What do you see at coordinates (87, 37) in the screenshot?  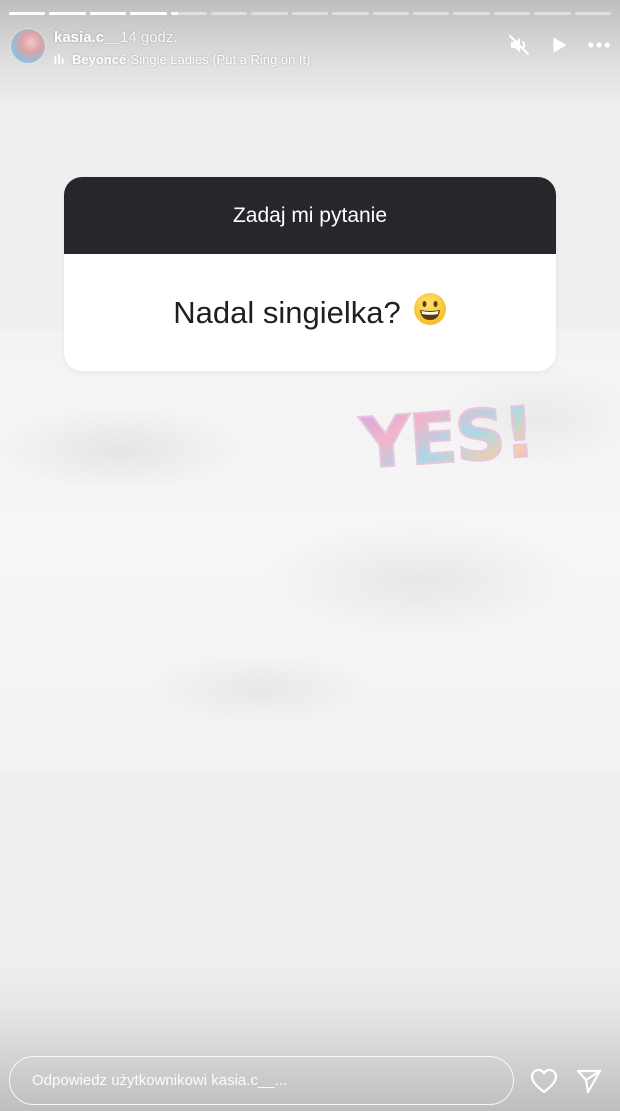 I see `username: kasia.c__` at bounding box center [87, 37].